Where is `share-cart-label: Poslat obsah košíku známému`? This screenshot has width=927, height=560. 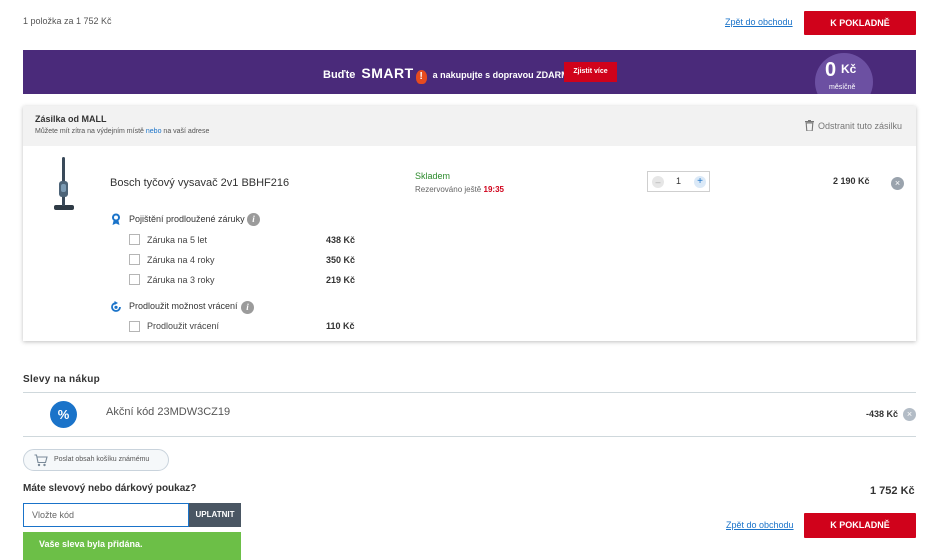
share-cart-label: Poslat obsah košíku známému is located at coordinates (102, 459).